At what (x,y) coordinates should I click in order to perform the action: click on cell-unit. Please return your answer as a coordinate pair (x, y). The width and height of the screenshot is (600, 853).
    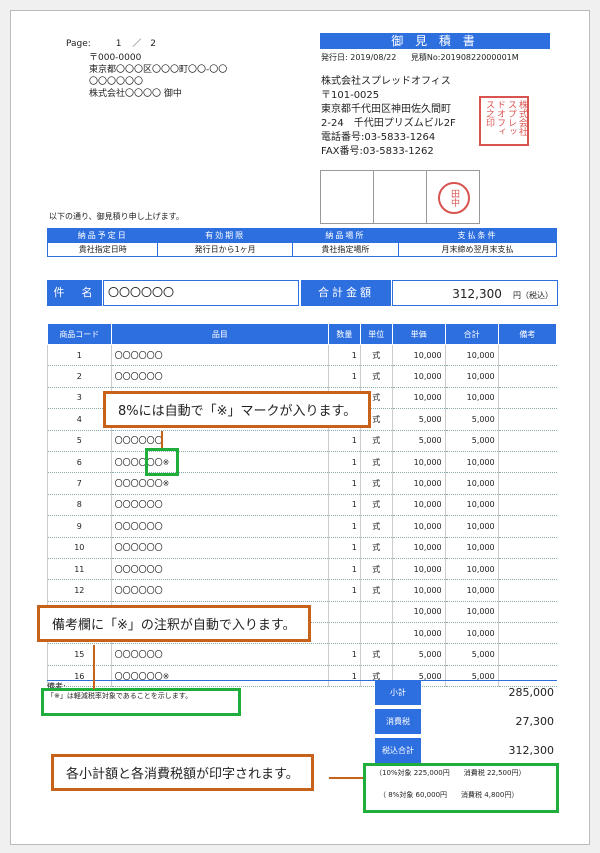
    Looking at the image, I should click on (376, 633).